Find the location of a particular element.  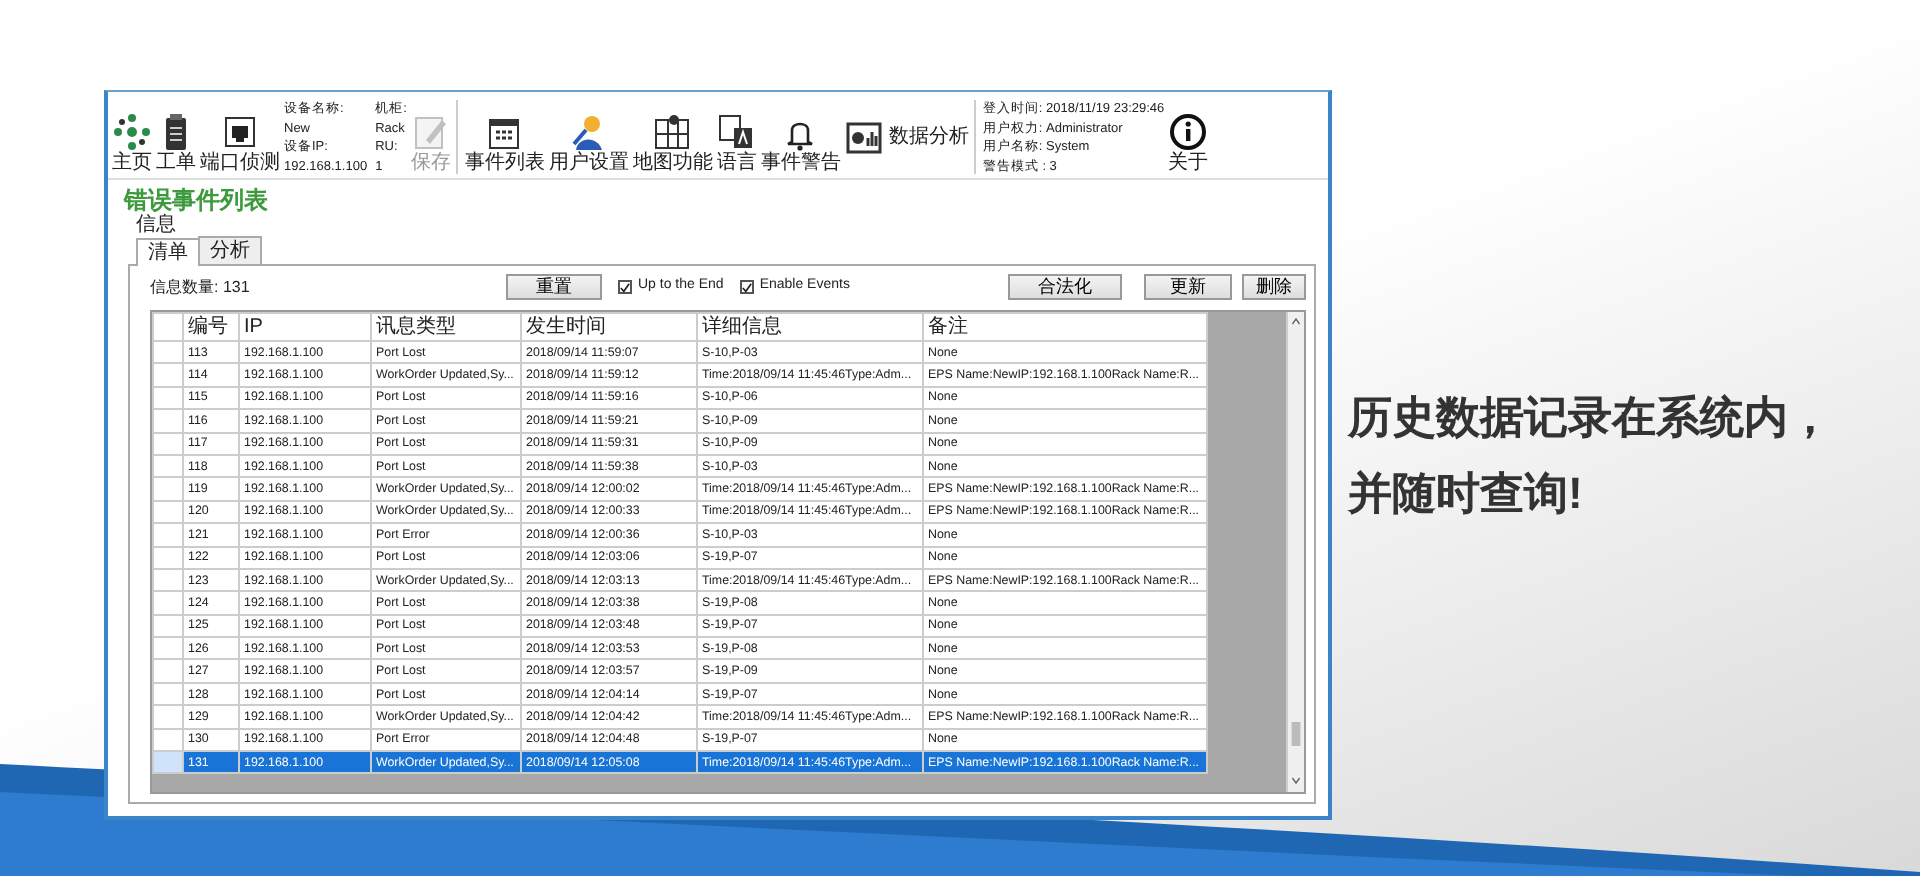

toolbar-button: 工单 is located at coordinates (176, 137).